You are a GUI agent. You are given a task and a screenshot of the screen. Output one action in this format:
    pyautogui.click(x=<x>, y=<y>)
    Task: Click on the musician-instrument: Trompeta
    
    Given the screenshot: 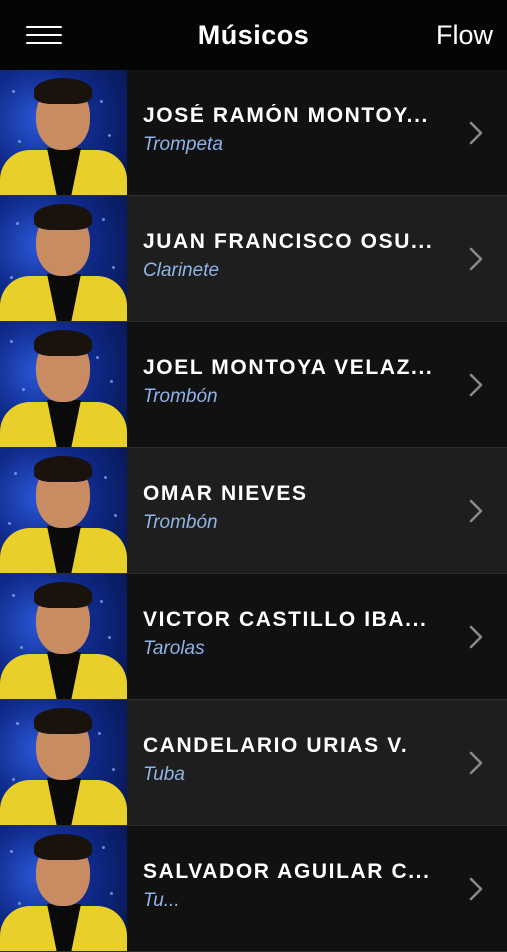 What is the action you would take?
    pyautogui.click(x=183, y=144)
    